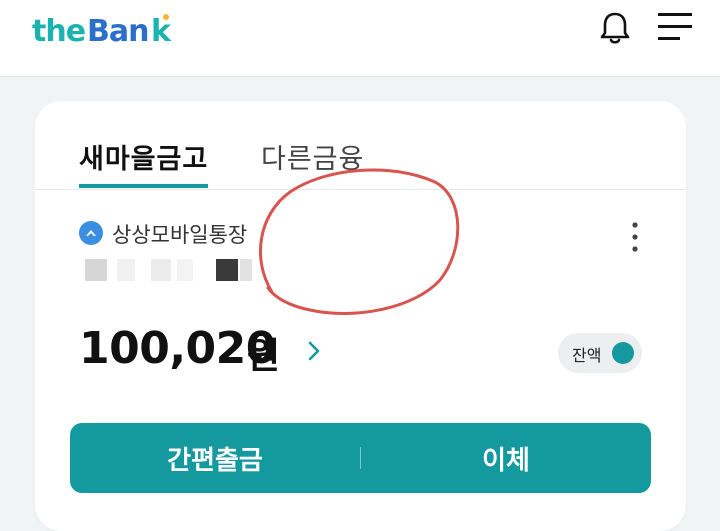  What do you see at coordinates (623, 353) in the screenshot?
I see `toggle-knob` at bounding box center [623, 353].